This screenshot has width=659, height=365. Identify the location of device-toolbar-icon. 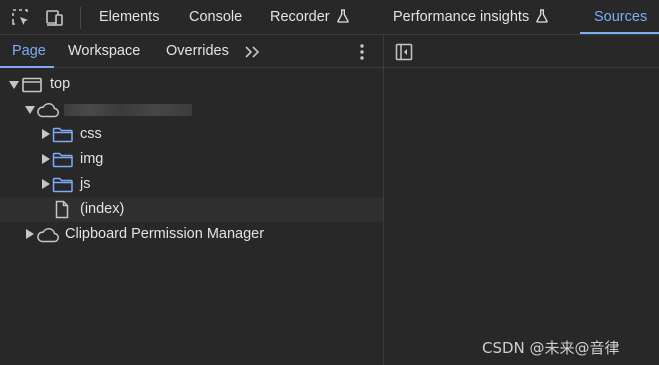
(55, 18).